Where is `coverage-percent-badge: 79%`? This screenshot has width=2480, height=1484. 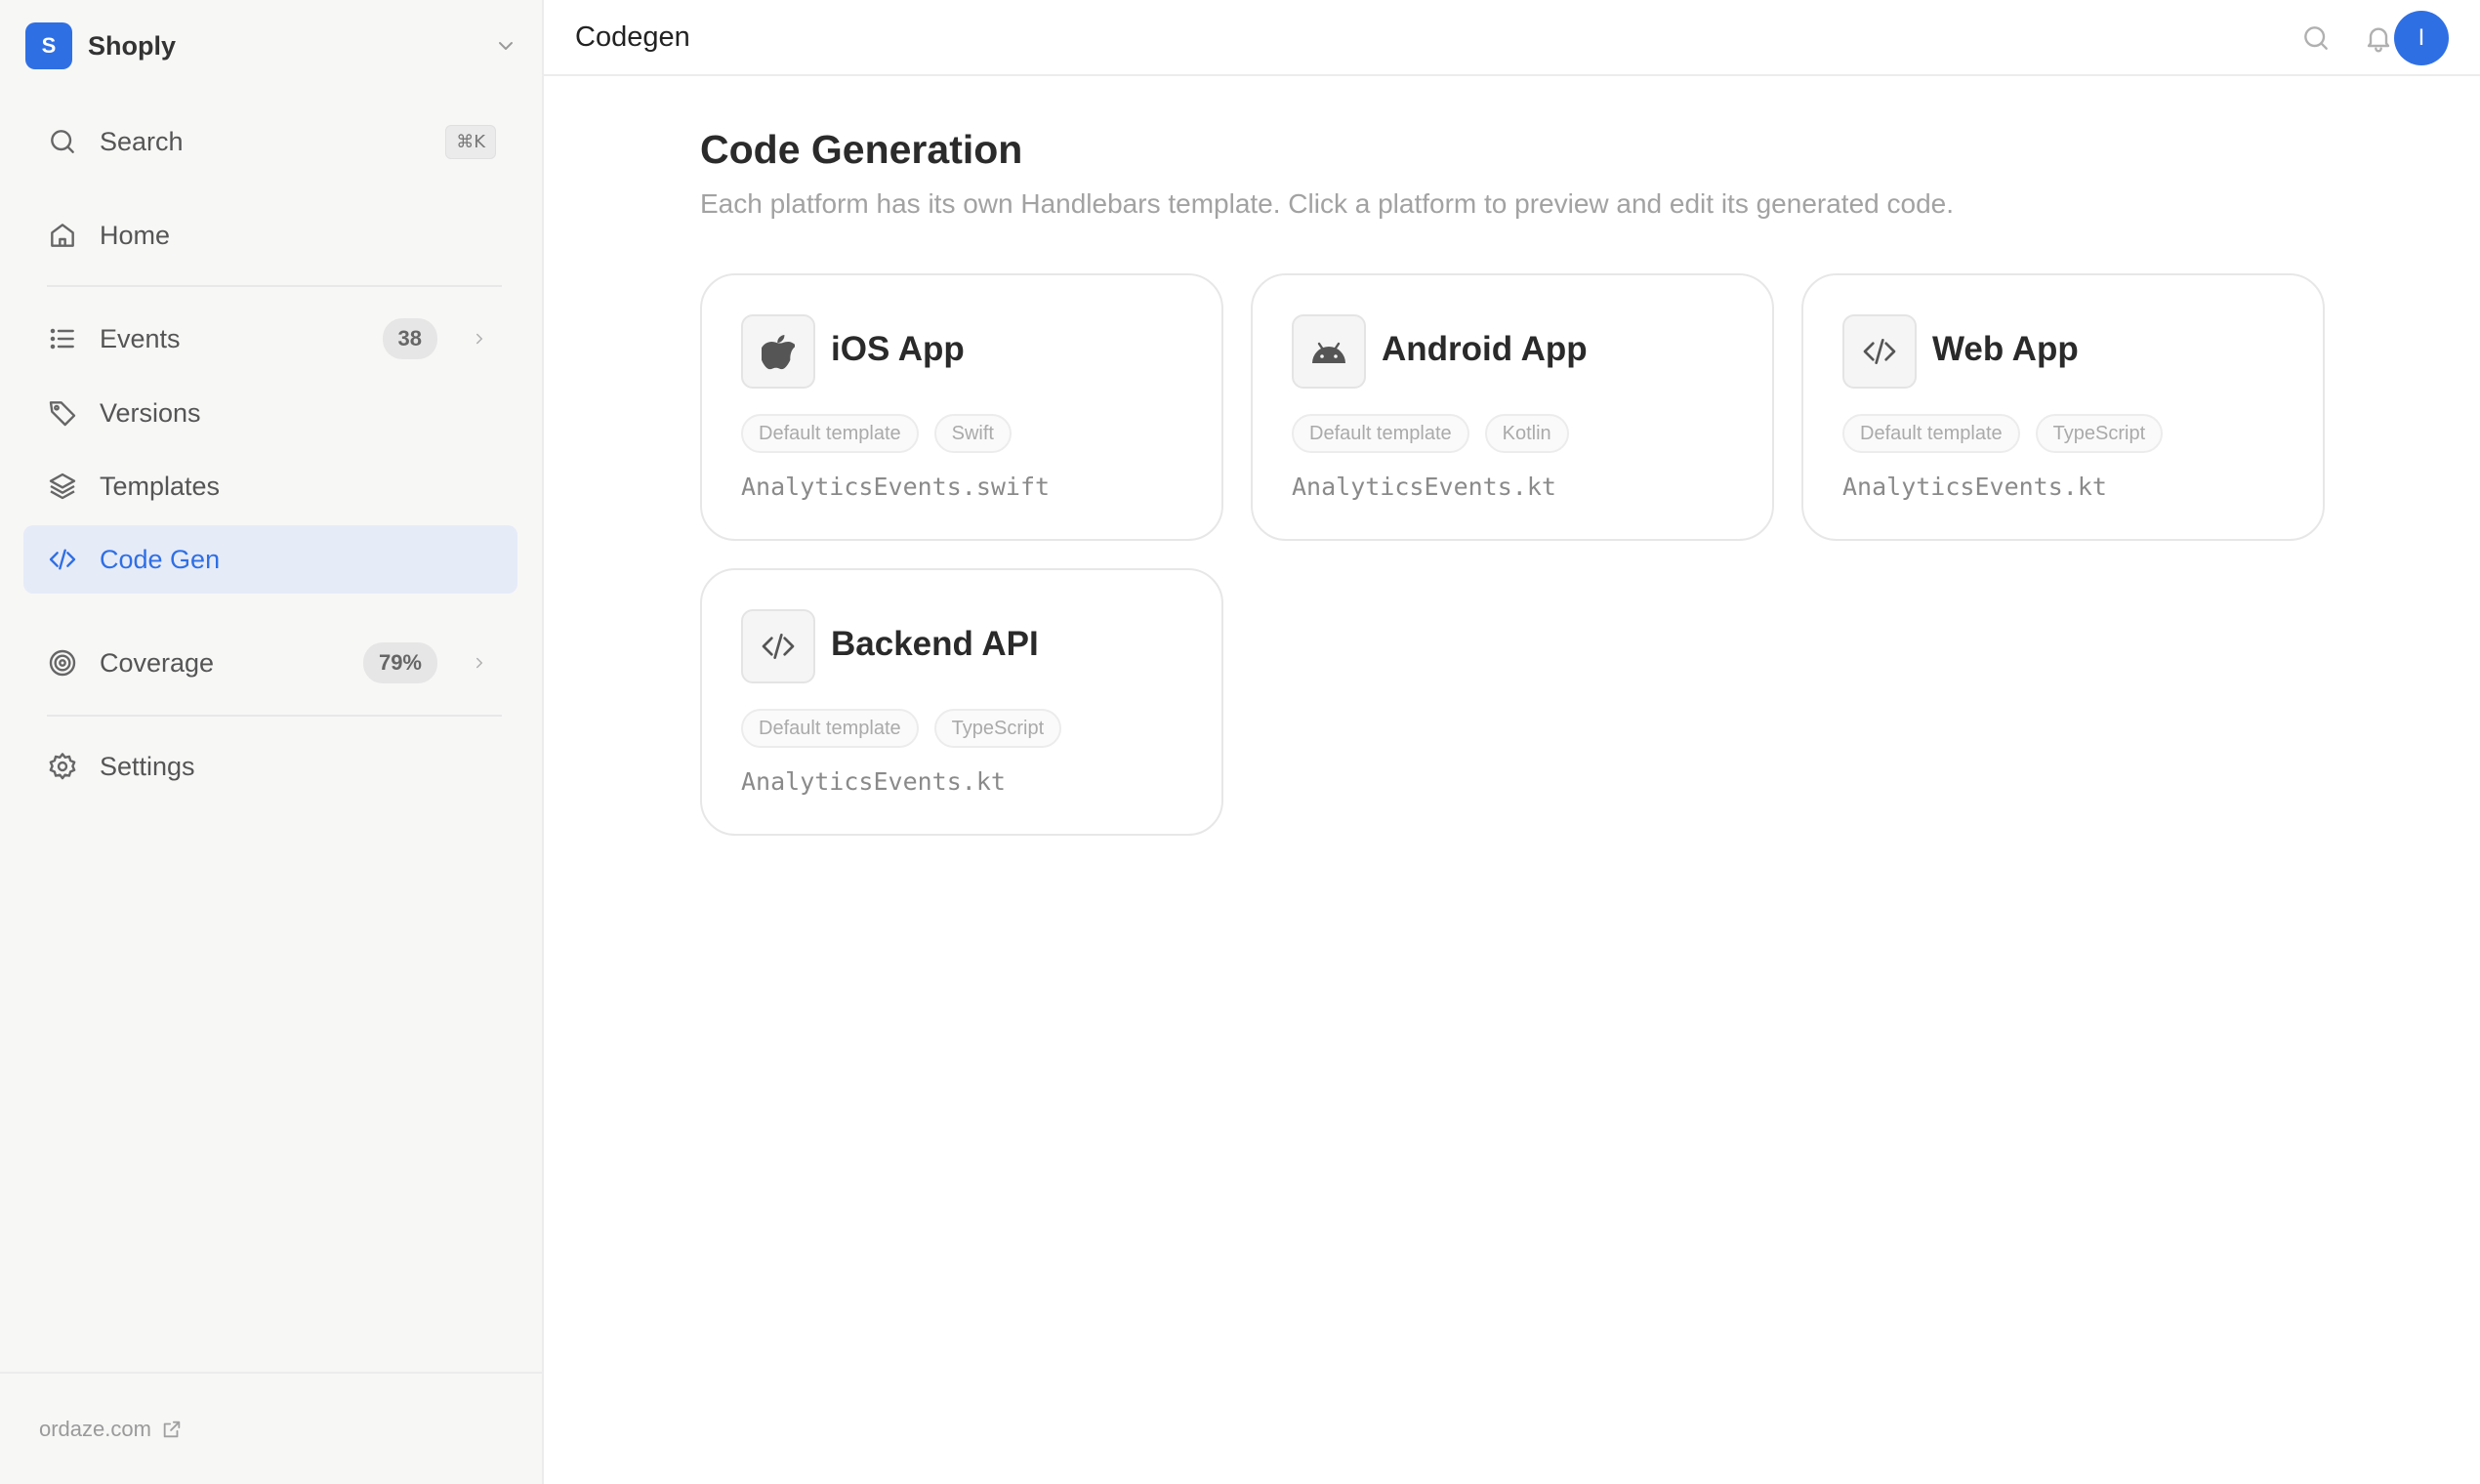 coverage-percent-badge: 79% is located at coordinates (399, 663).